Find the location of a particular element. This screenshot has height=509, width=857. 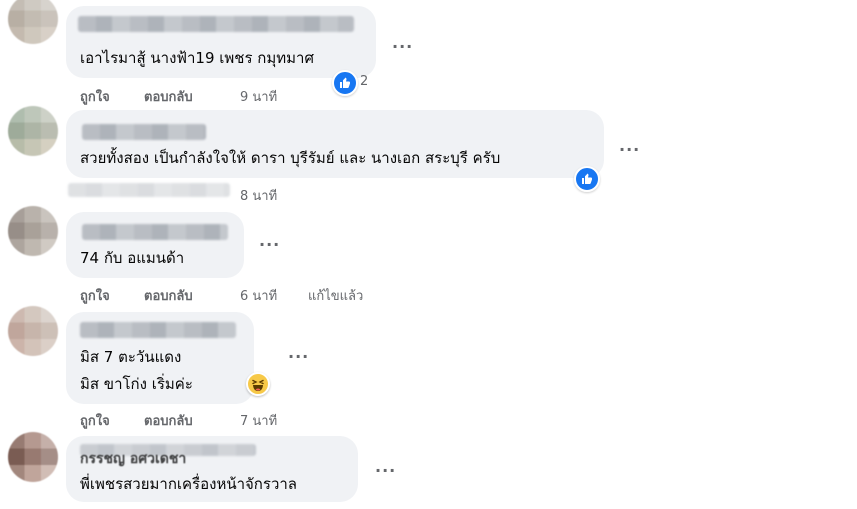

timestamp: 8 นาที is located at coordinates (258, 195).